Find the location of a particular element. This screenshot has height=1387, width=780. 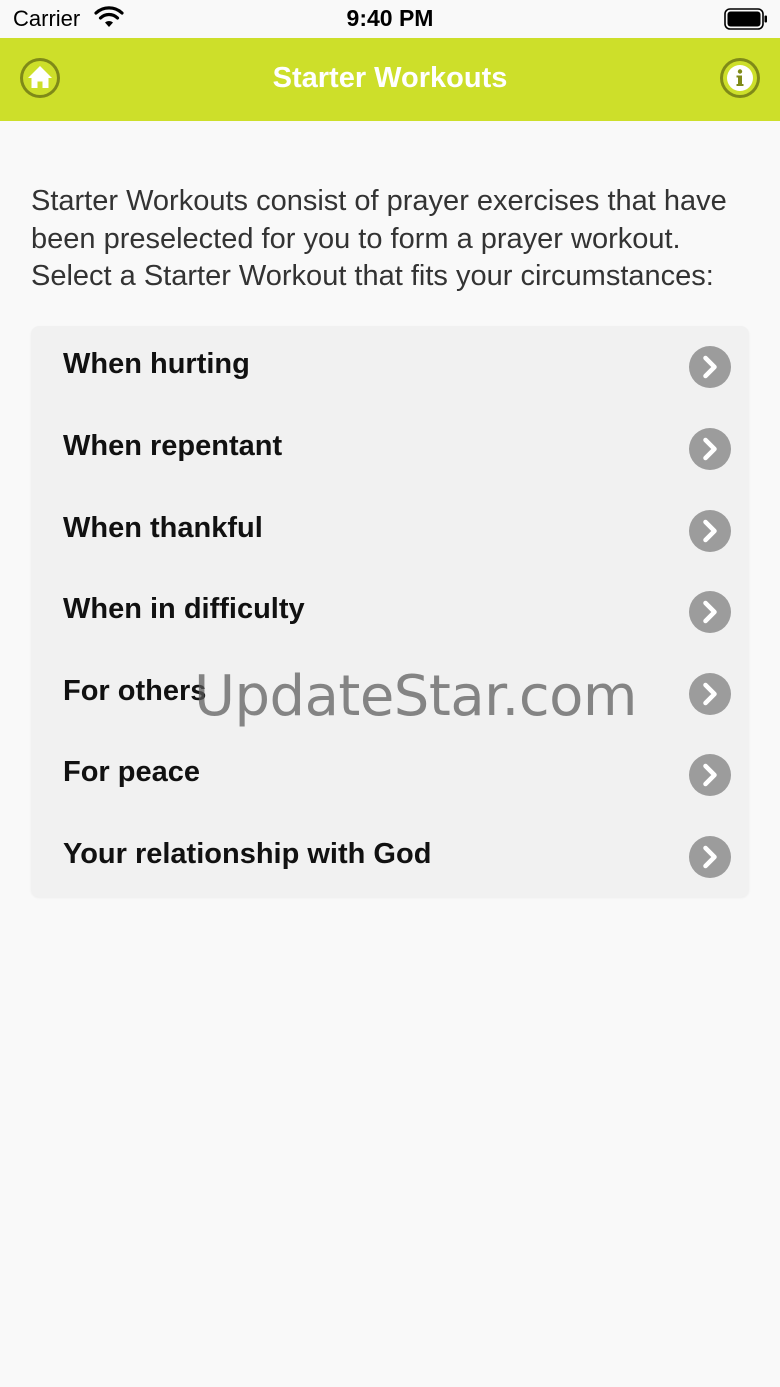

workout-item-when-hurting: When hurting is located at coordinates (390, 367).